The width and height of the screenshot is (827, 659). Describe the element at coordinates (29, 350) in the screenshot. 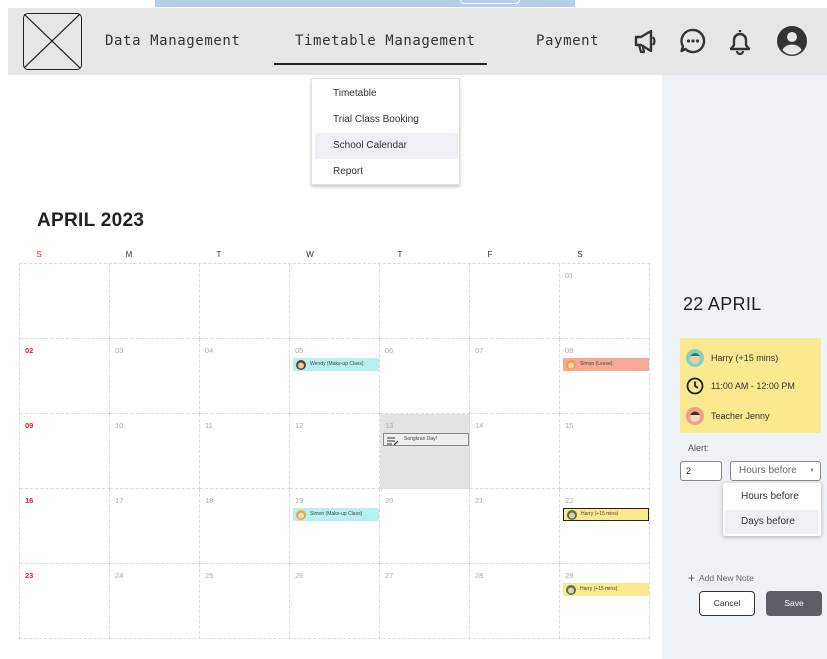

I see `day-number: 02` at that location.